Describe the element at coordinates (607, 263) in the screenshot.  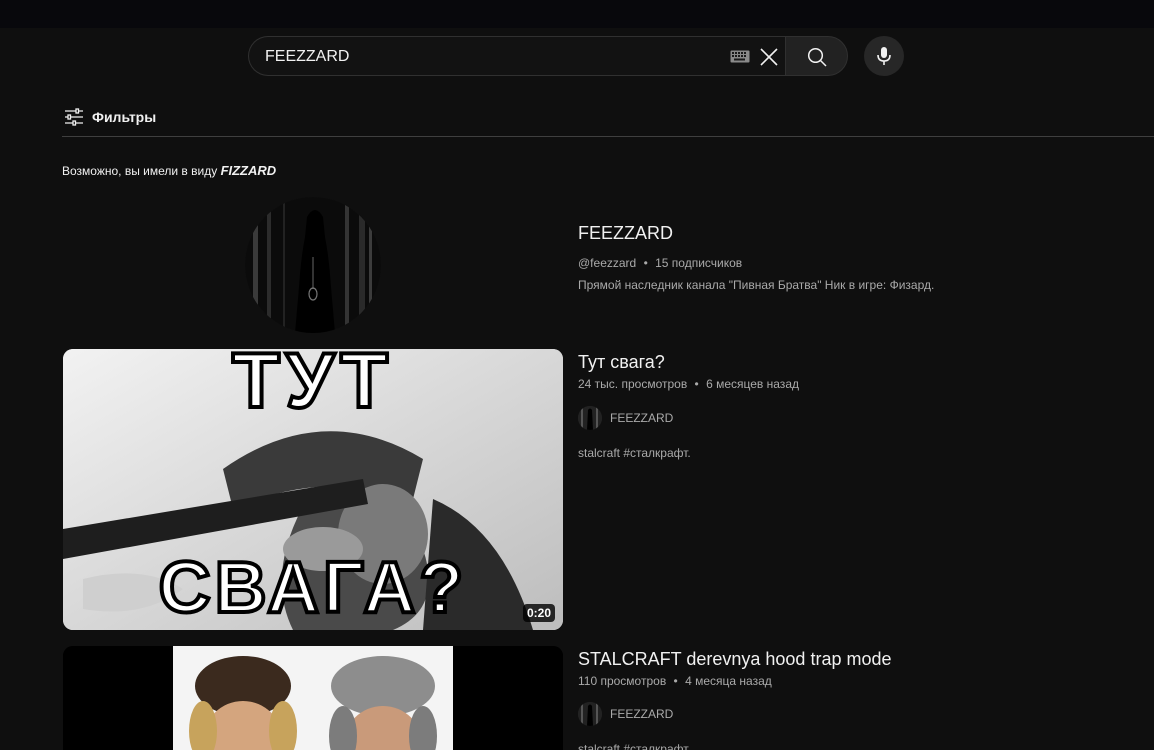
I see `channel-handle: @feezzard` at that location.